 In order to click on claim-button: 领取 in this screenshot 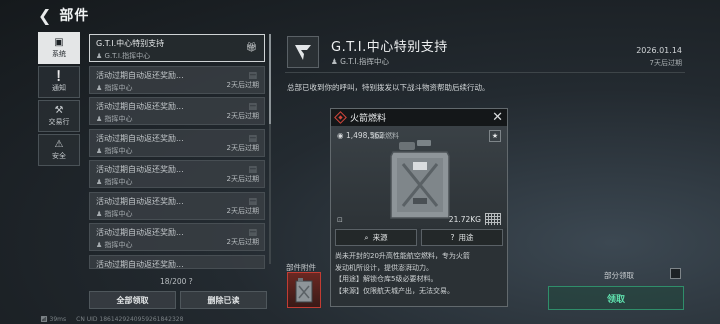, I will do `click(616, 298)`.